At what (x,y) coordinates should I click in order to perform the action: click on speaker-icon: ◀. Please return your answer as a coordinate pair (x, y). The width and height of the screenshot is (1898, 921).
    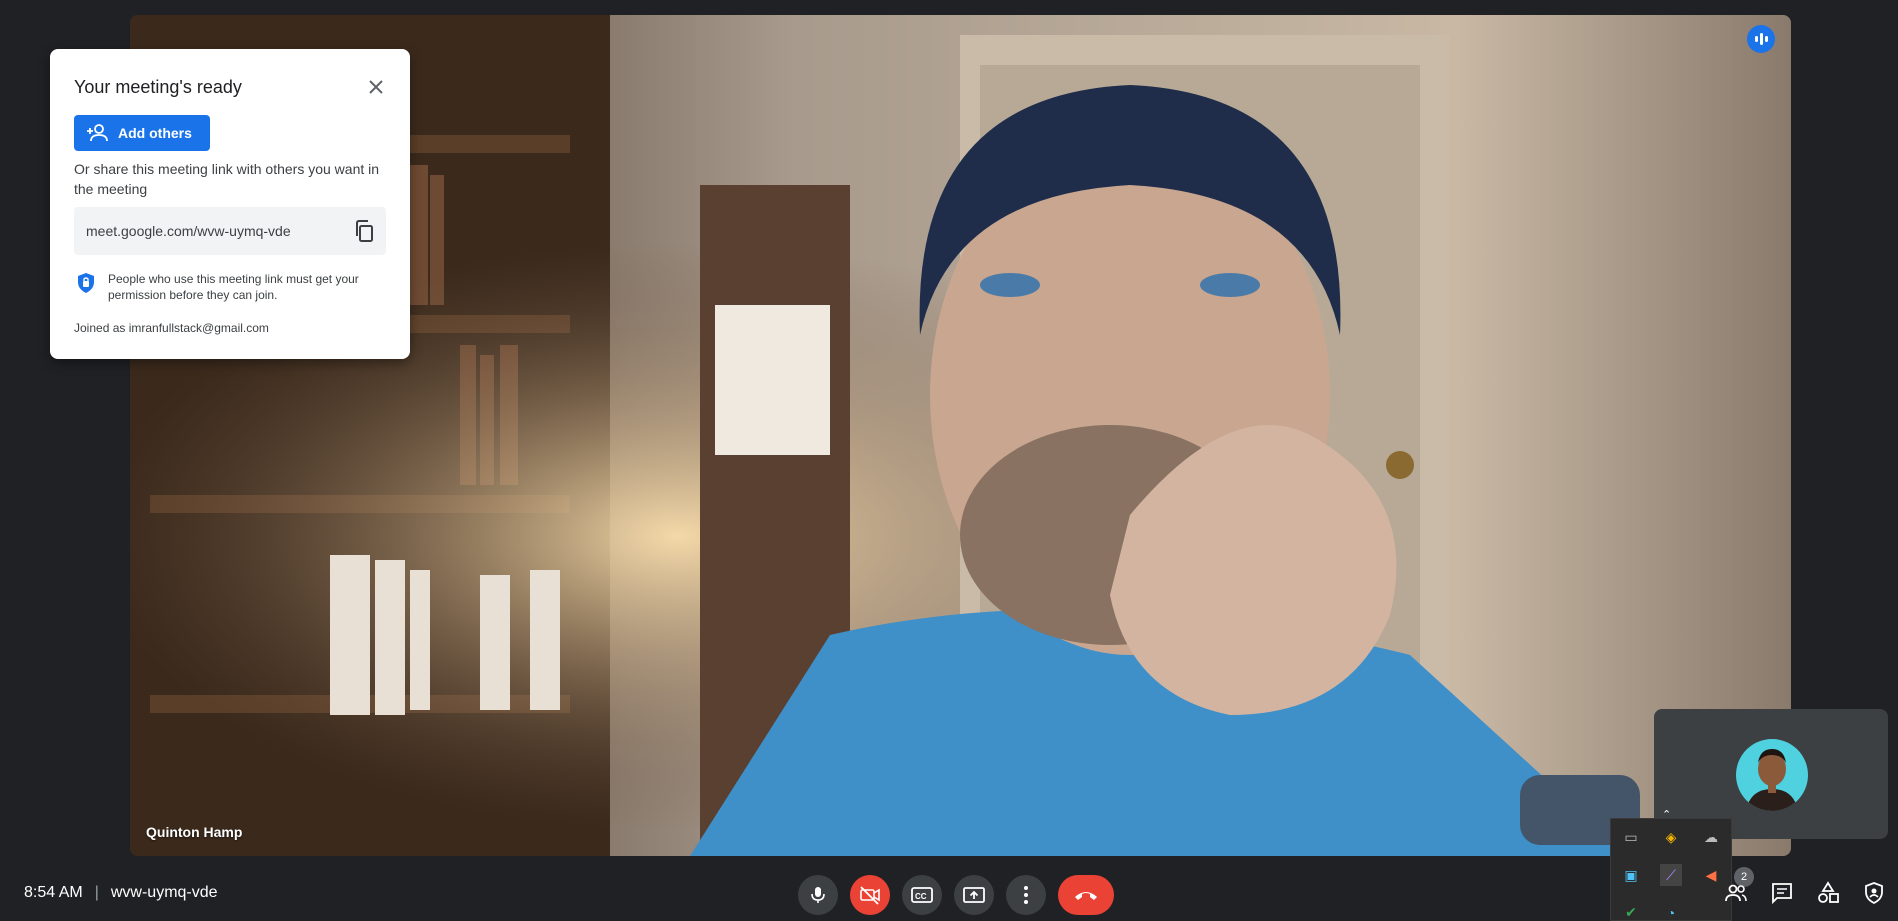
    Looking at the image, I should click on (1711, 875).